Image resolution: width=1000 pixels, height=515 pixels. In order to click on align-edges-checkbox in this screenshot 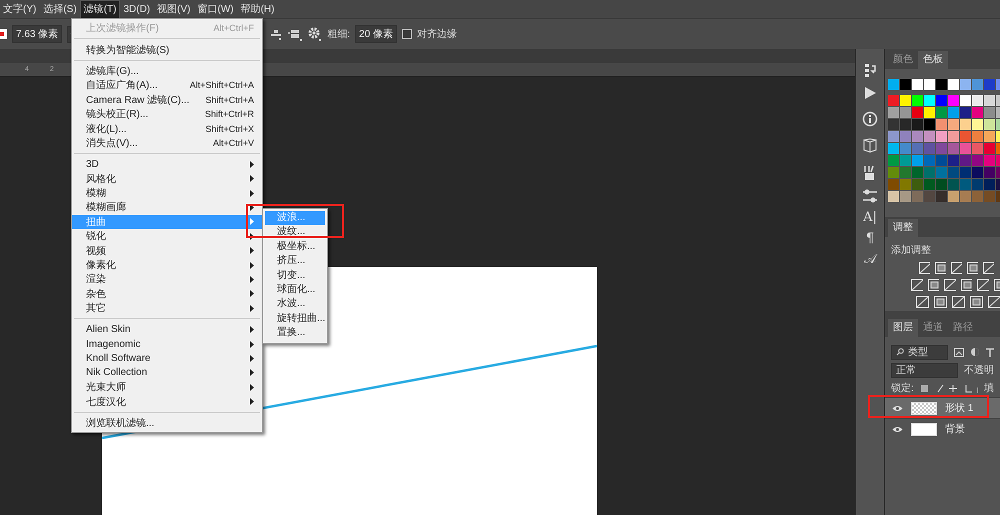, I will do `click(407, 34)`.